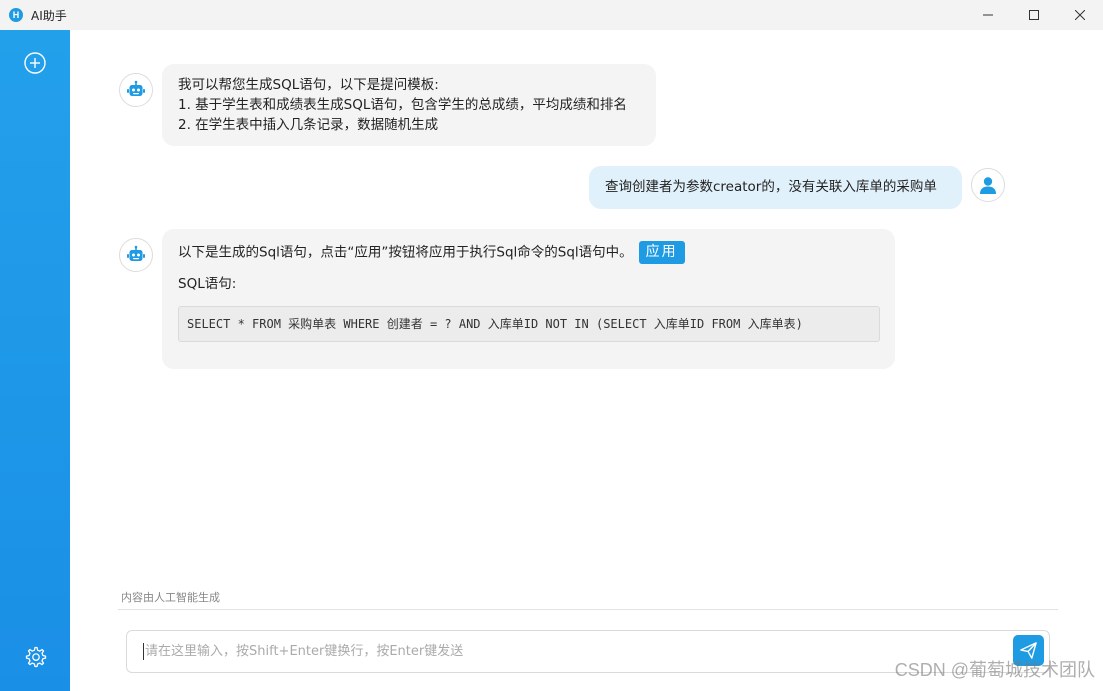  I want to click on maximize-button, so click(1034, 15).